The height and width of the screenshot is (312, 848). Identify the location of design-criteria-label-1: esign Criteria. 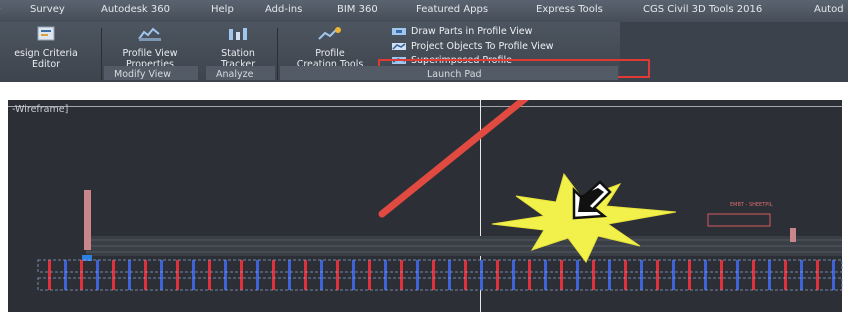
(46, 53).